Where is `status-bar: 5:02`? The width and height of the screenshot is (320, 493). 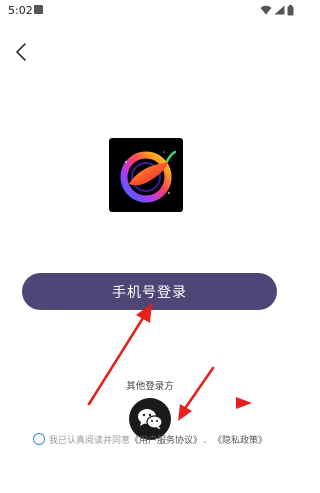
status-bar: 5:02 is located at coordinates (150, 11).